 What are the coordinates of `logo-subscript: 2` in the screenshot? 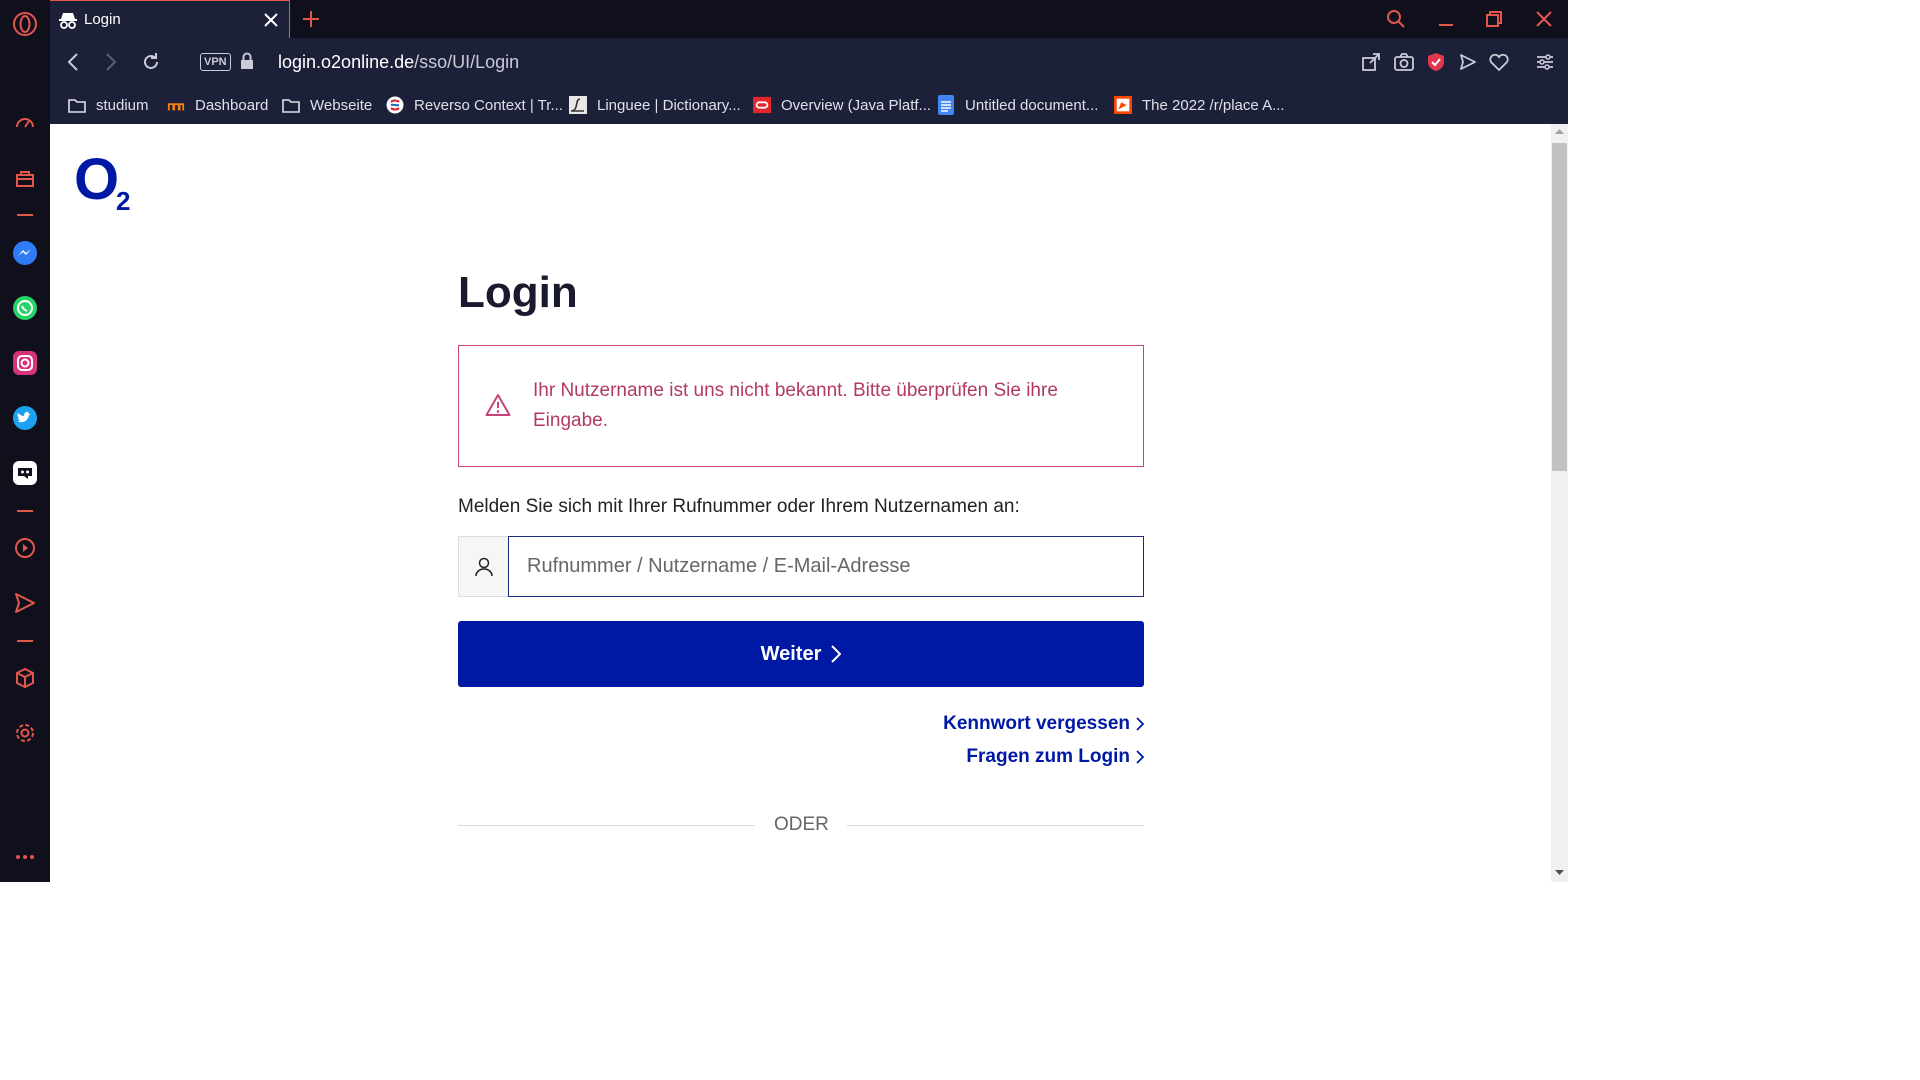 It's located at (123, 201).